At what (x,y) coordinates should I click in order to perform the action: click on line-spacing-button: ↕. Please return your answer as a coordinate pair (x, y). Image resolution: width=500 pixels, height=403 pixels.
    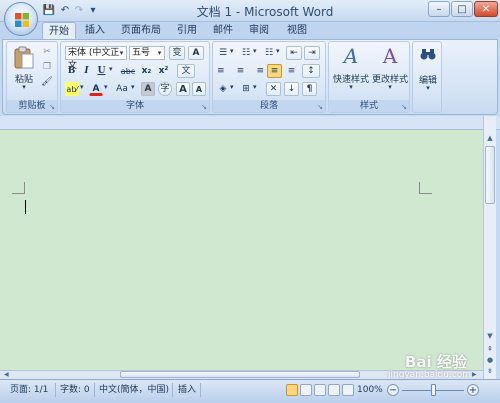
    Looking at the image, I should click on (311, 71).